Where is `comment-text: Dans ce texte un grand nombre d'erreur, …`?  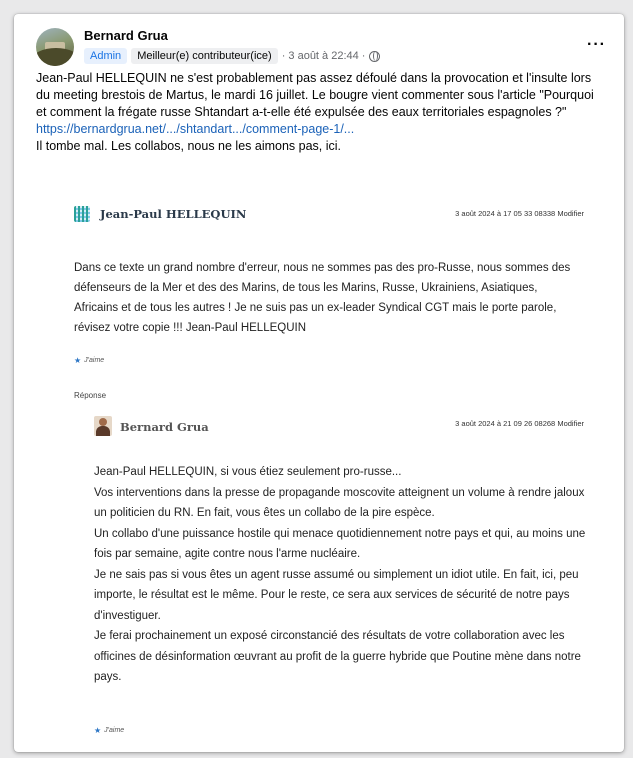 comment-text: Dans ce texte un grand nombre d'erreur, … is located at coordinates (322, 298).